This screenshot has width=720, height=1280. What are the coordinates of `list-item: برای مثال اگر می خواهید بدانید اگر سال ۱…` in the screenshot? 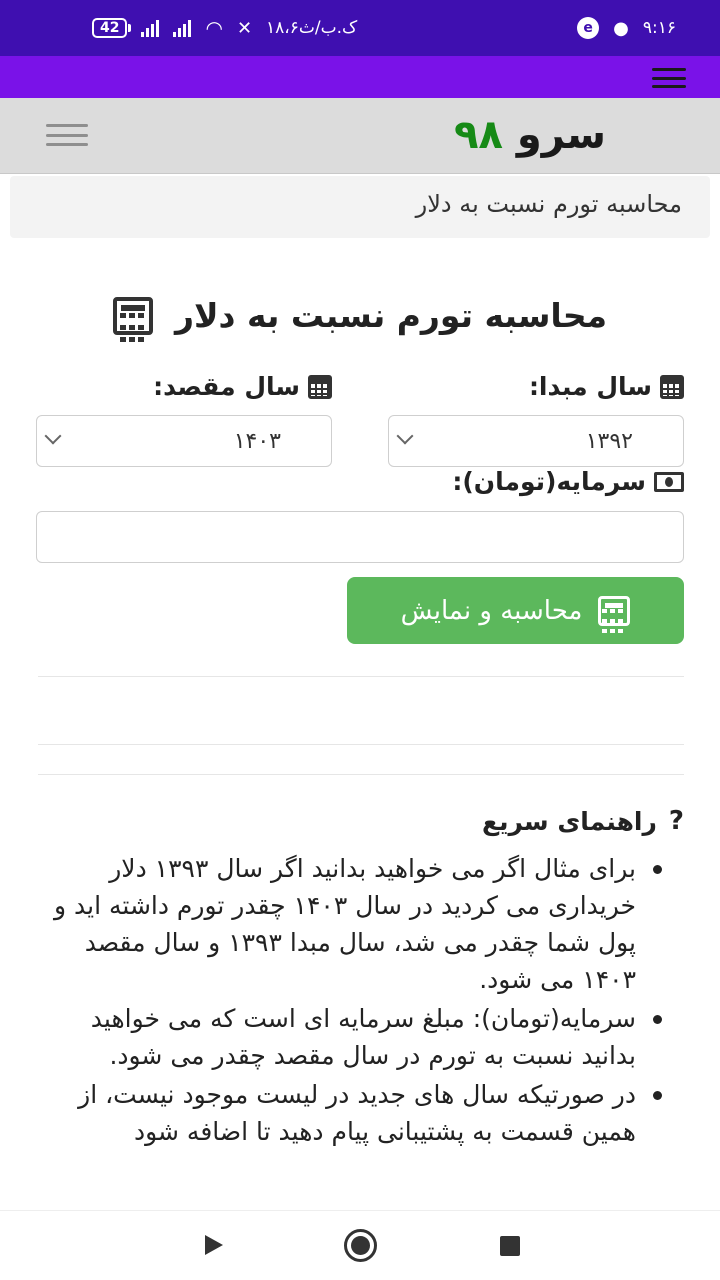 It's located at (349, 924).